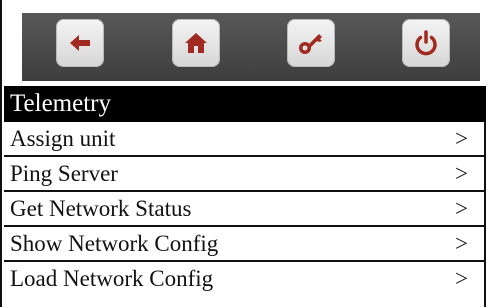 The height and width of the screenshot is (307, 488). I want to click on key-button, so click(311, 43).